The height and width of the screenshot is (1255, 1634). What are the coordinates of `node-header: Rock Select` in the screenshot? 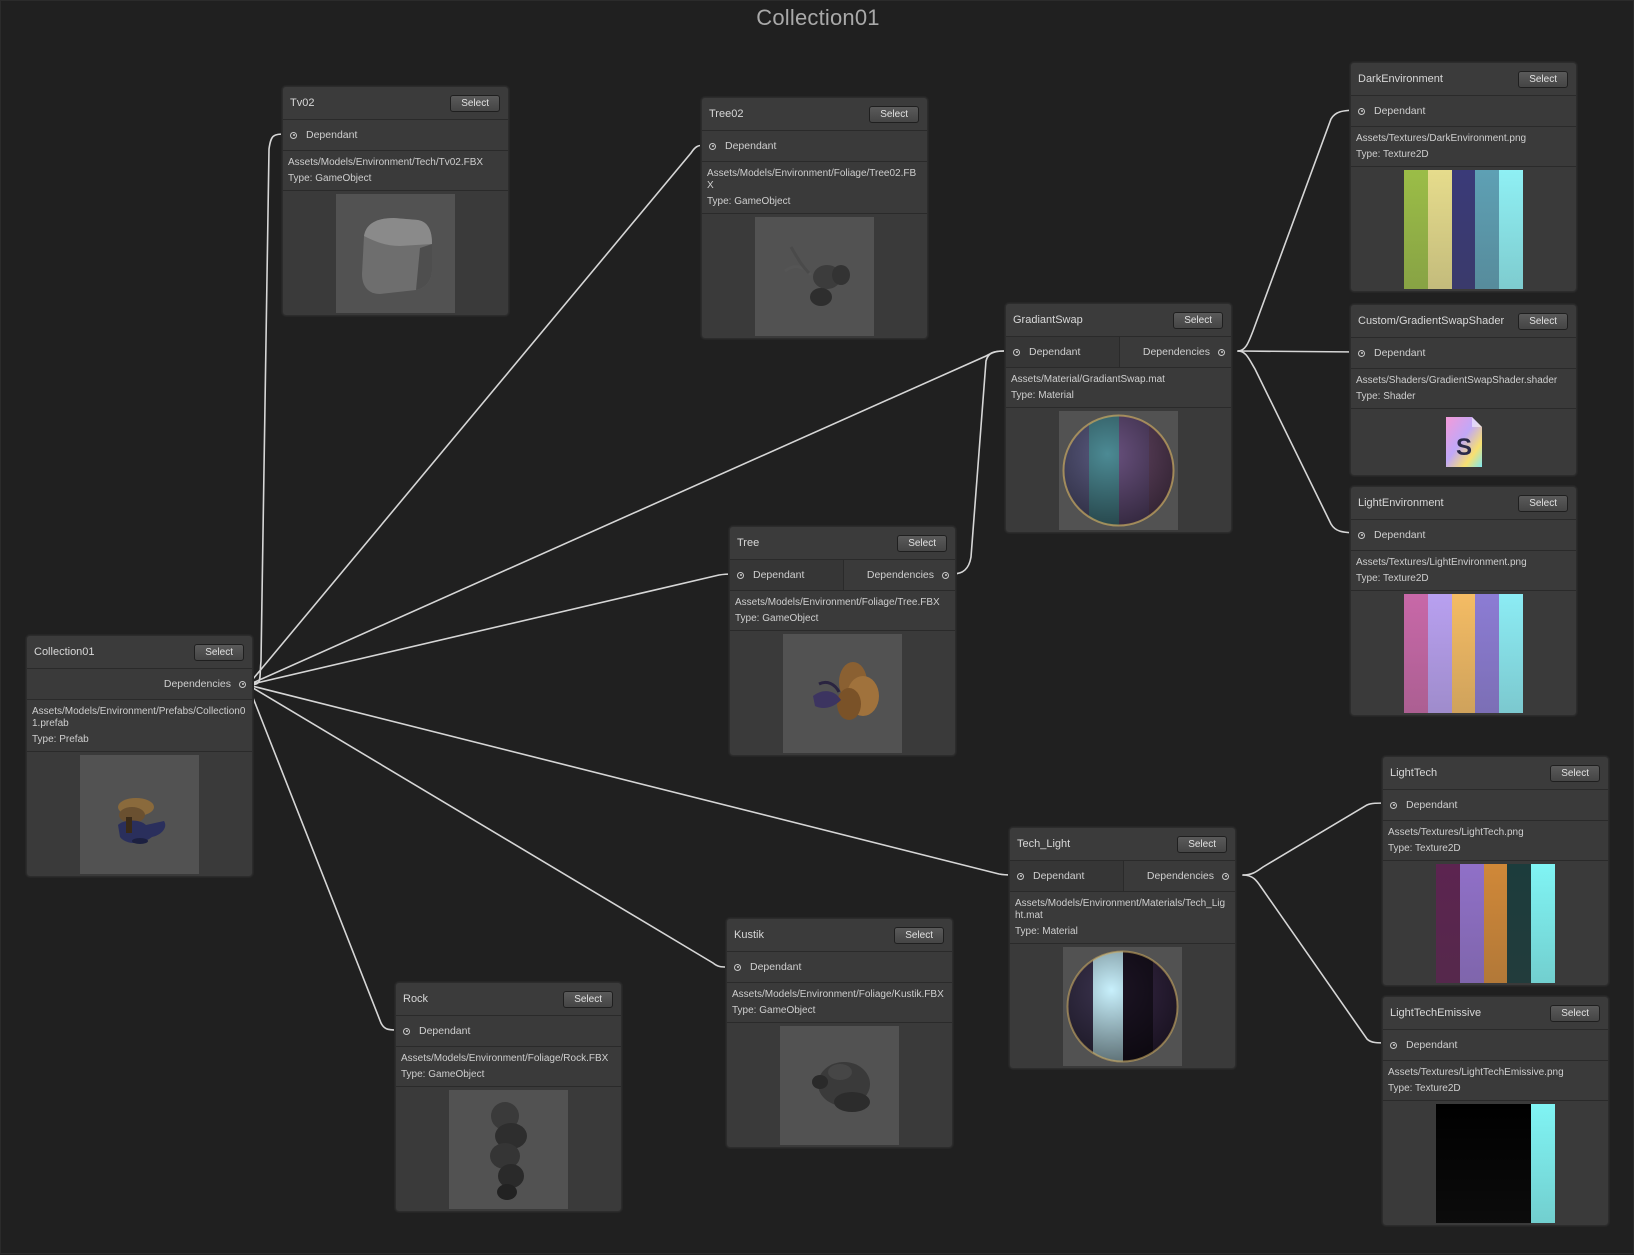 It's located at (508, 999).